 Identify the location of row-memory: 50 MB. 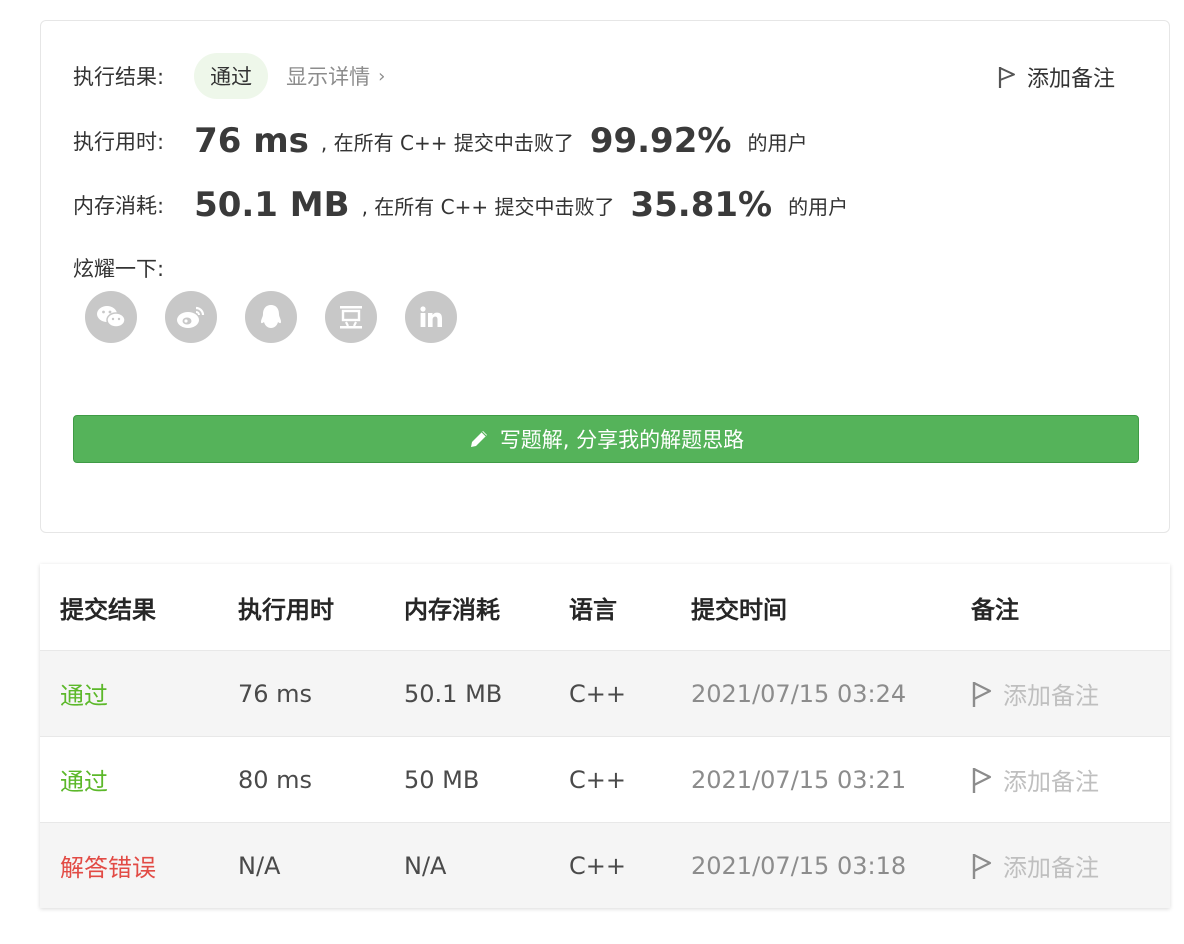
(442, 779).